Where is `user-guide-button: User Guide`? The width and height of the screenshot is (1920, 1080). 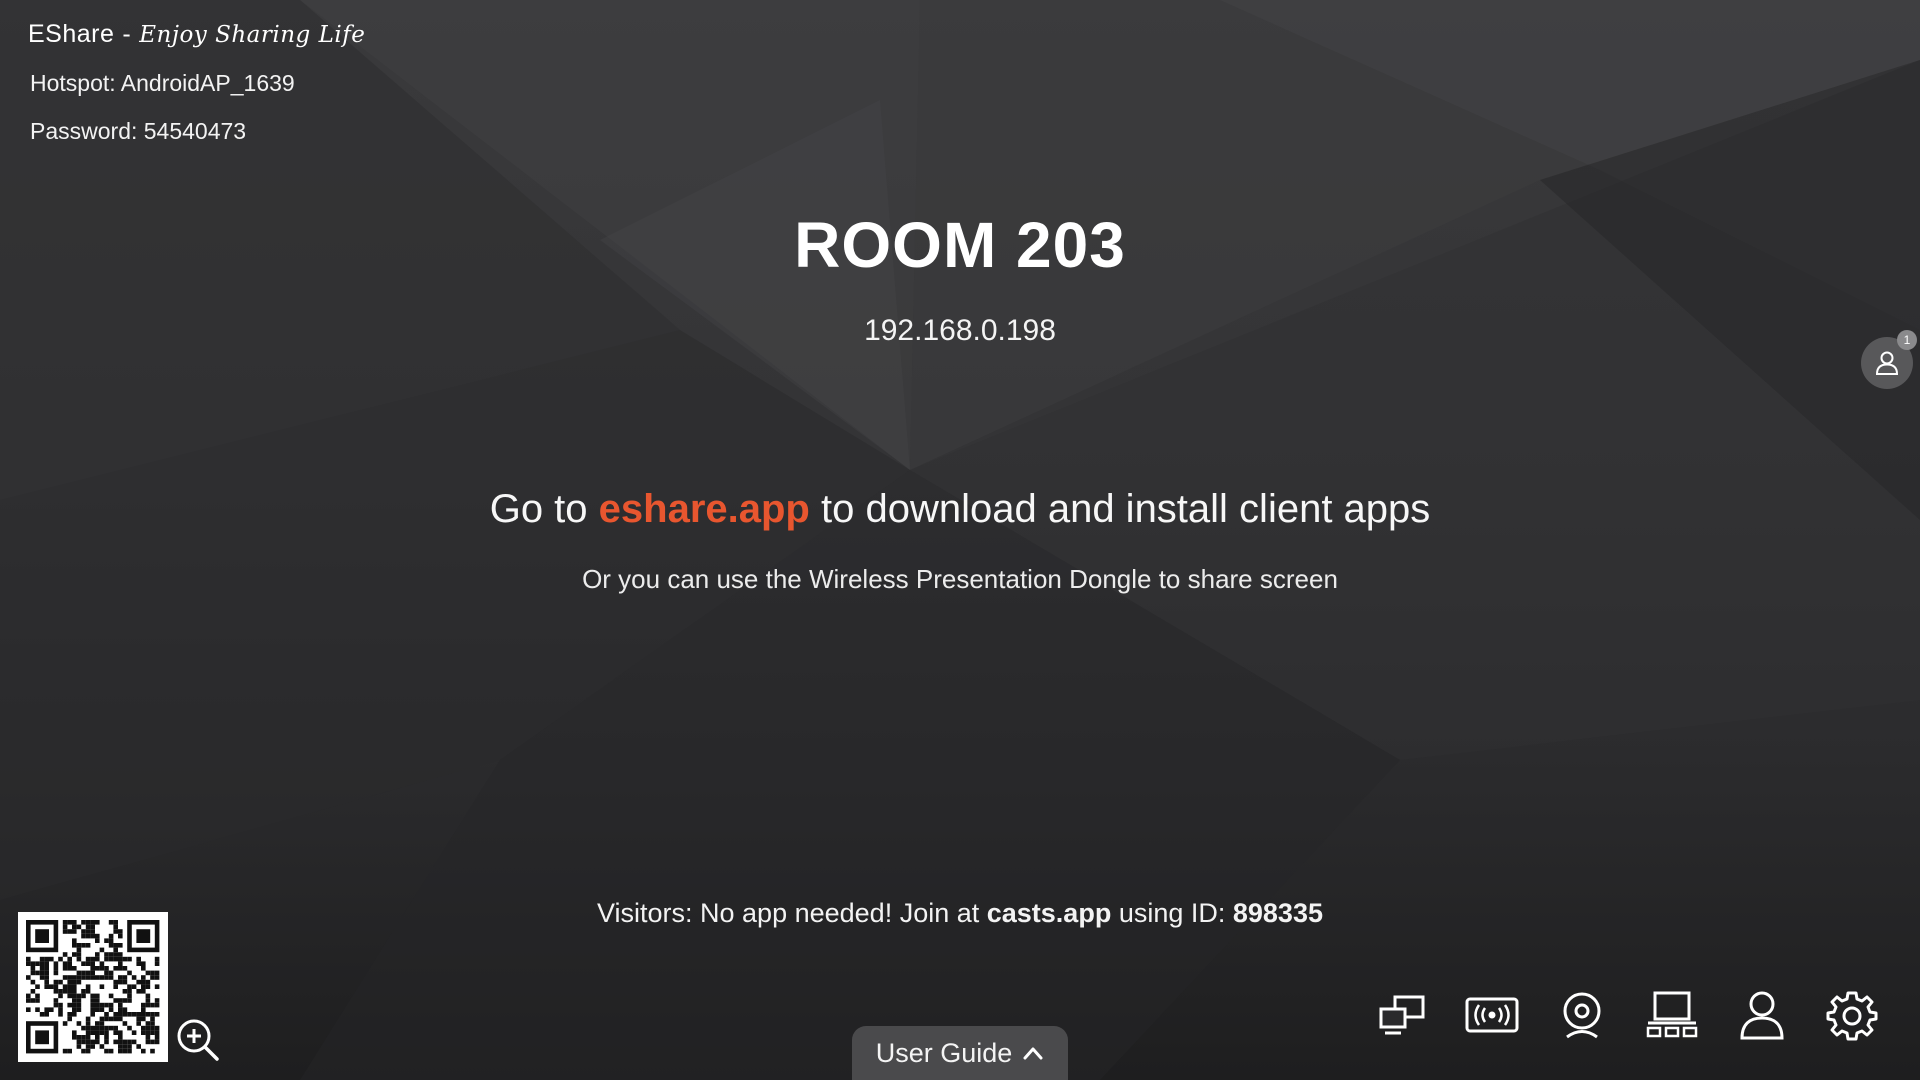 user-guide-button: User Guide is located at coordinates (960, 1053).